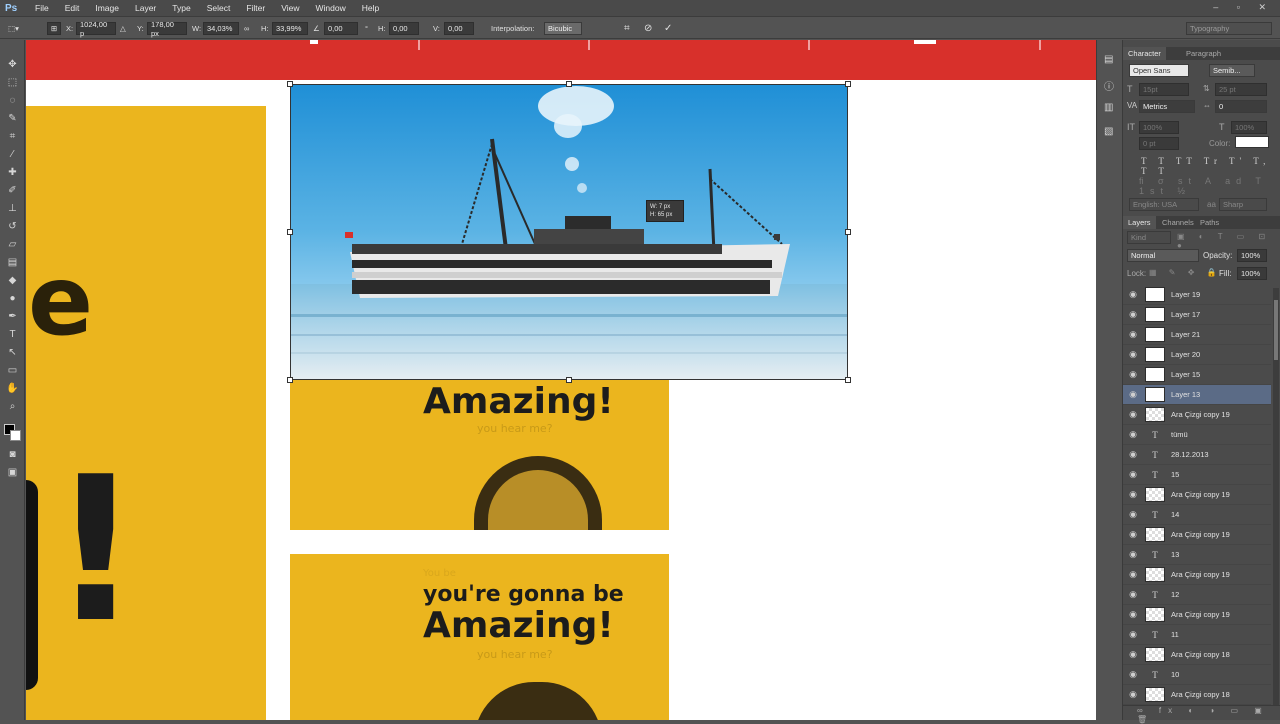 This screenshot has height=724, width=1280. What do you see at coordinates (42, 8) in the screenshot?
I see `menu-file: File` at bounding box center [42, 8].